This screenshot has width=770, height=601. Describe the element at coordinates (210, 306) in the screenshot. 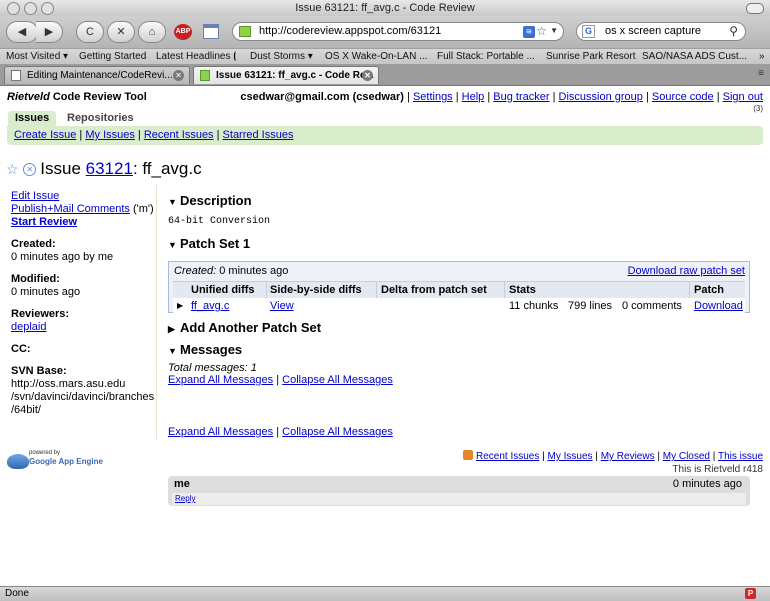

I see `file-link: ff_avg.c` at that location.